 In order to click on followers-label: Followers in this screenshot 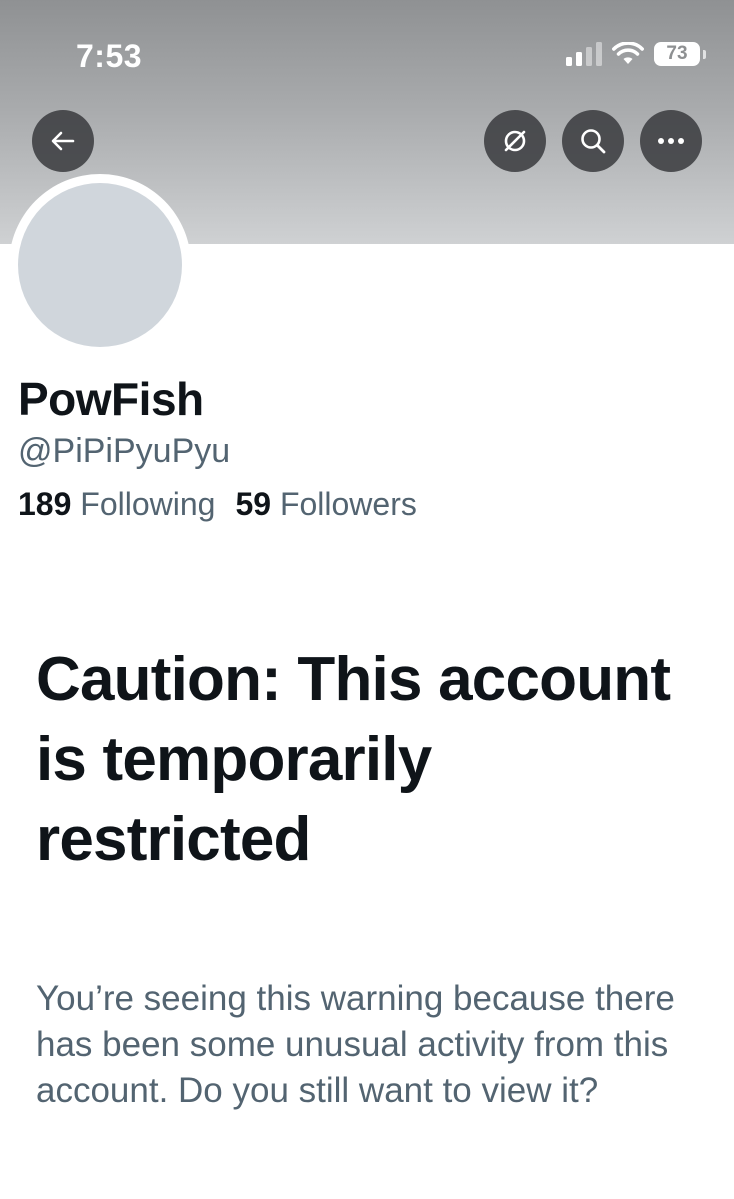, I will do `click(348, 504)`.